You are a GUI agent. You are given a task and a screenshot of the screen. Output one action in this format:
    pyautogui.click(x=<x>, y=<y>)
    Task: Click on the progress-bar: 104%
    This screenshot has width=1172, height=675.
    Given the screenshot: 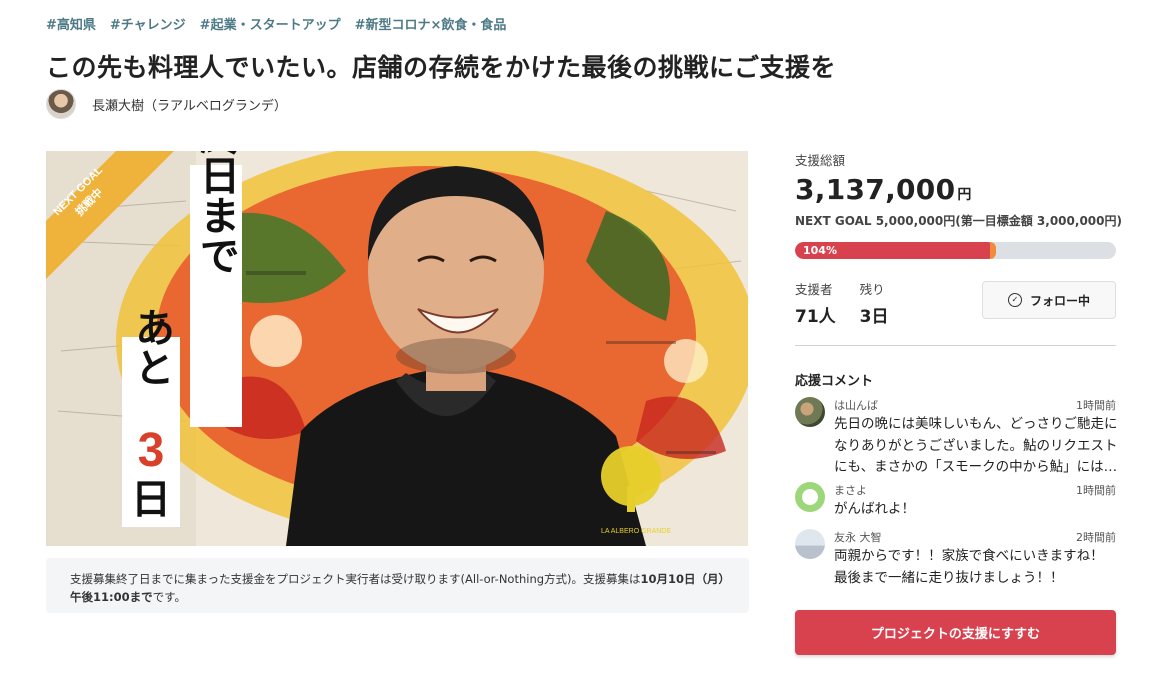 What is the action you would take?
    pyautogui.click(x=955, y=250)
    